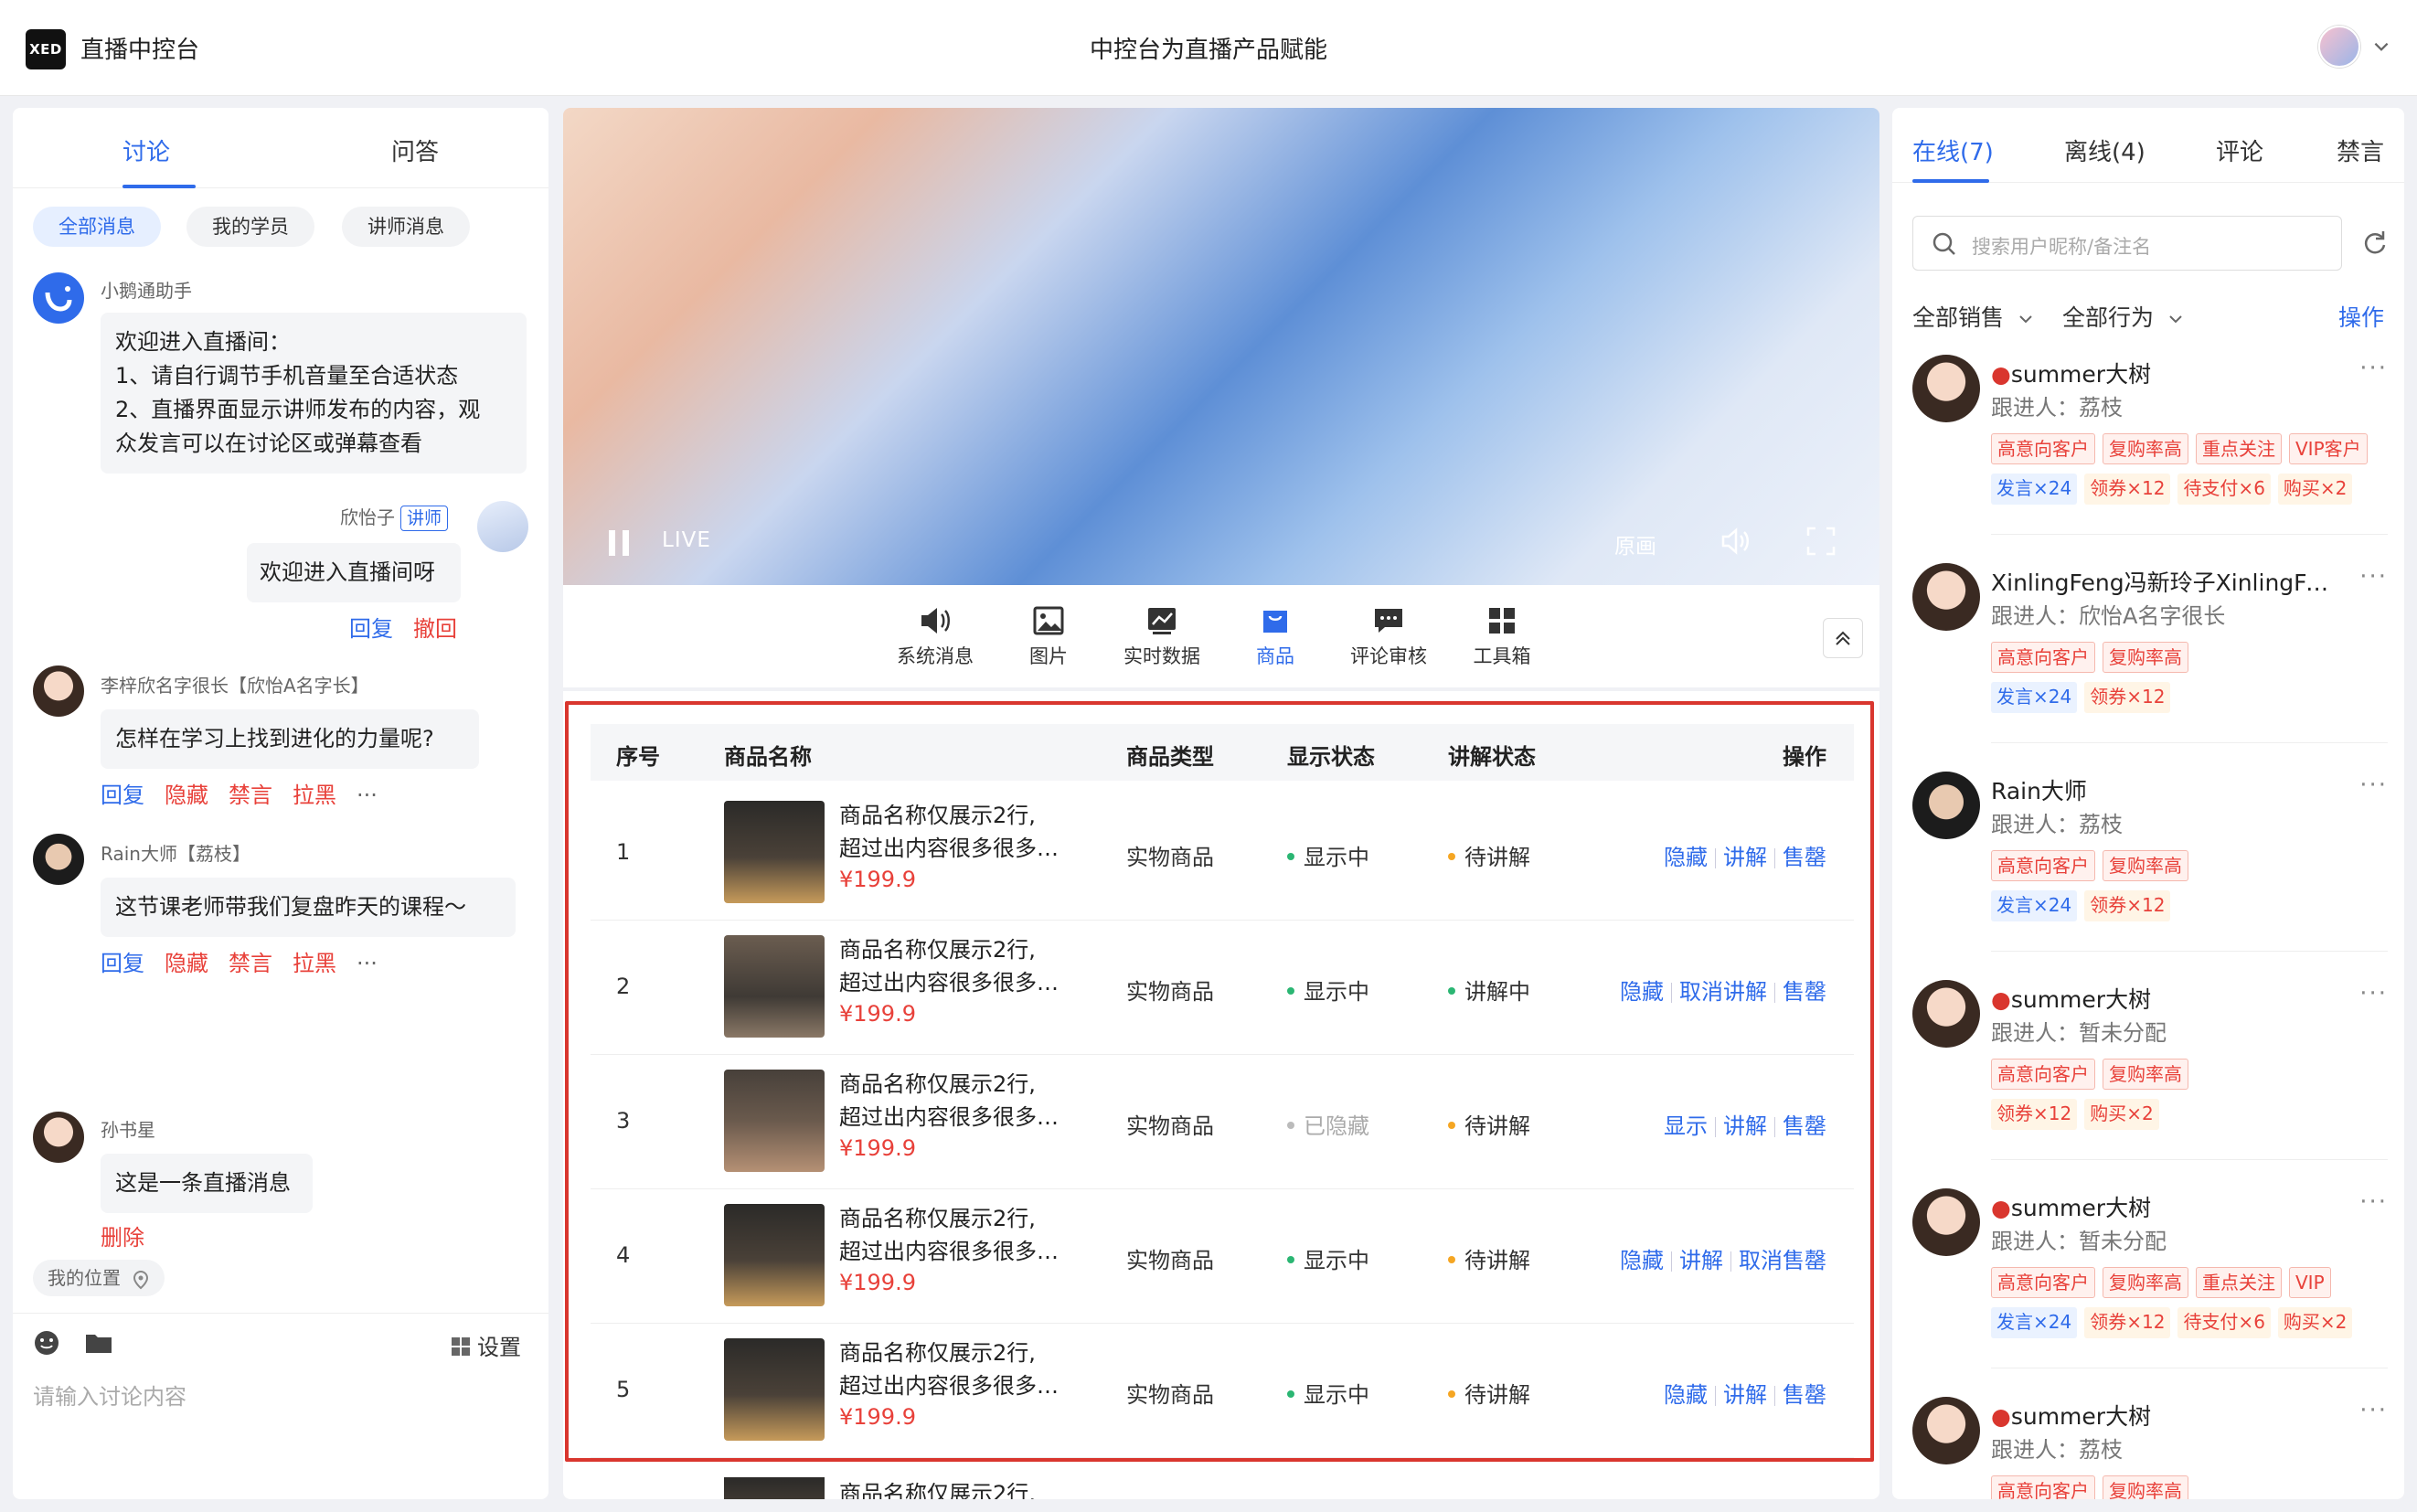  Describe the element at coordinates (109, 1395) in the screenshot. I see `discussion-input: 请输入讨论内容` at that location.